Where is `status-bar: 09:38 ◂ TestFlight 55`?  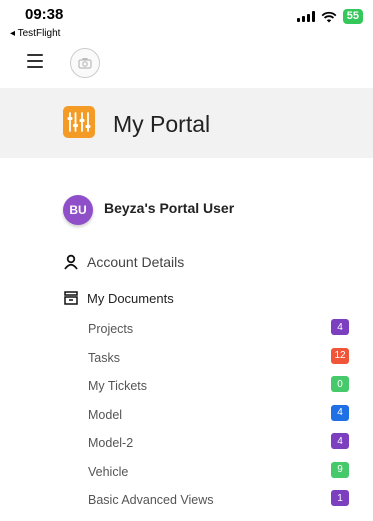 status-bar: 09:38 ◂ TestFlight 55 is located at coordinates (186, 20).